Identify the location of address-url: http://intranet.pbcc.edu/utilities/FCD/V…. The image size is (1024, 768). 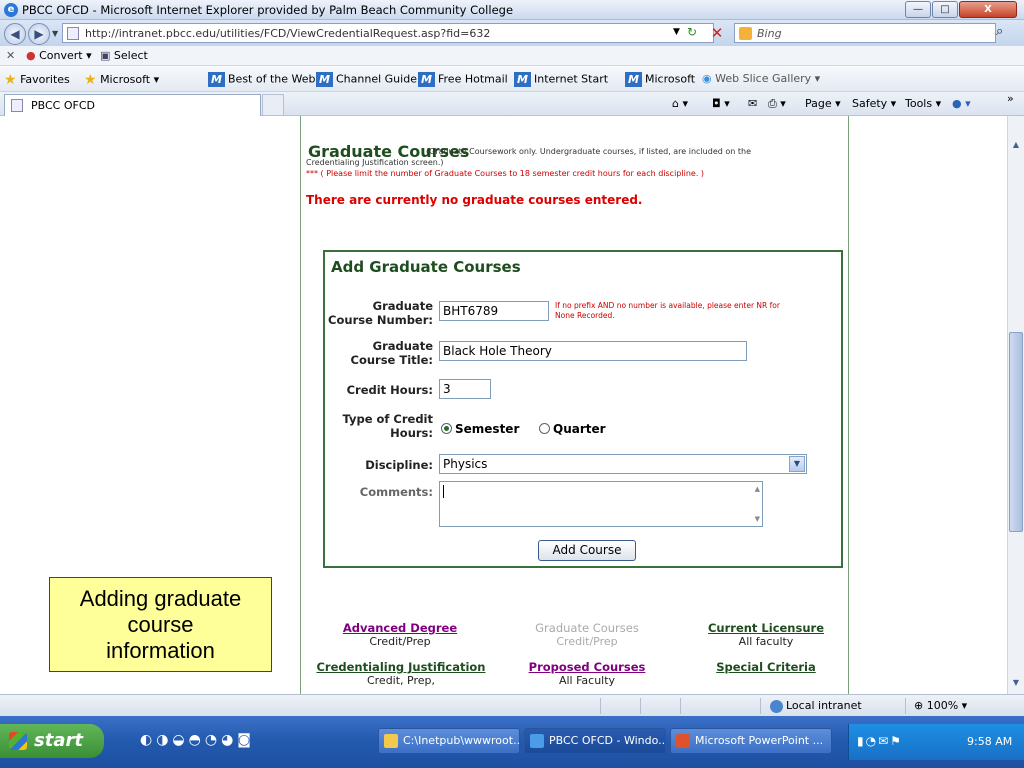
(287, 33).